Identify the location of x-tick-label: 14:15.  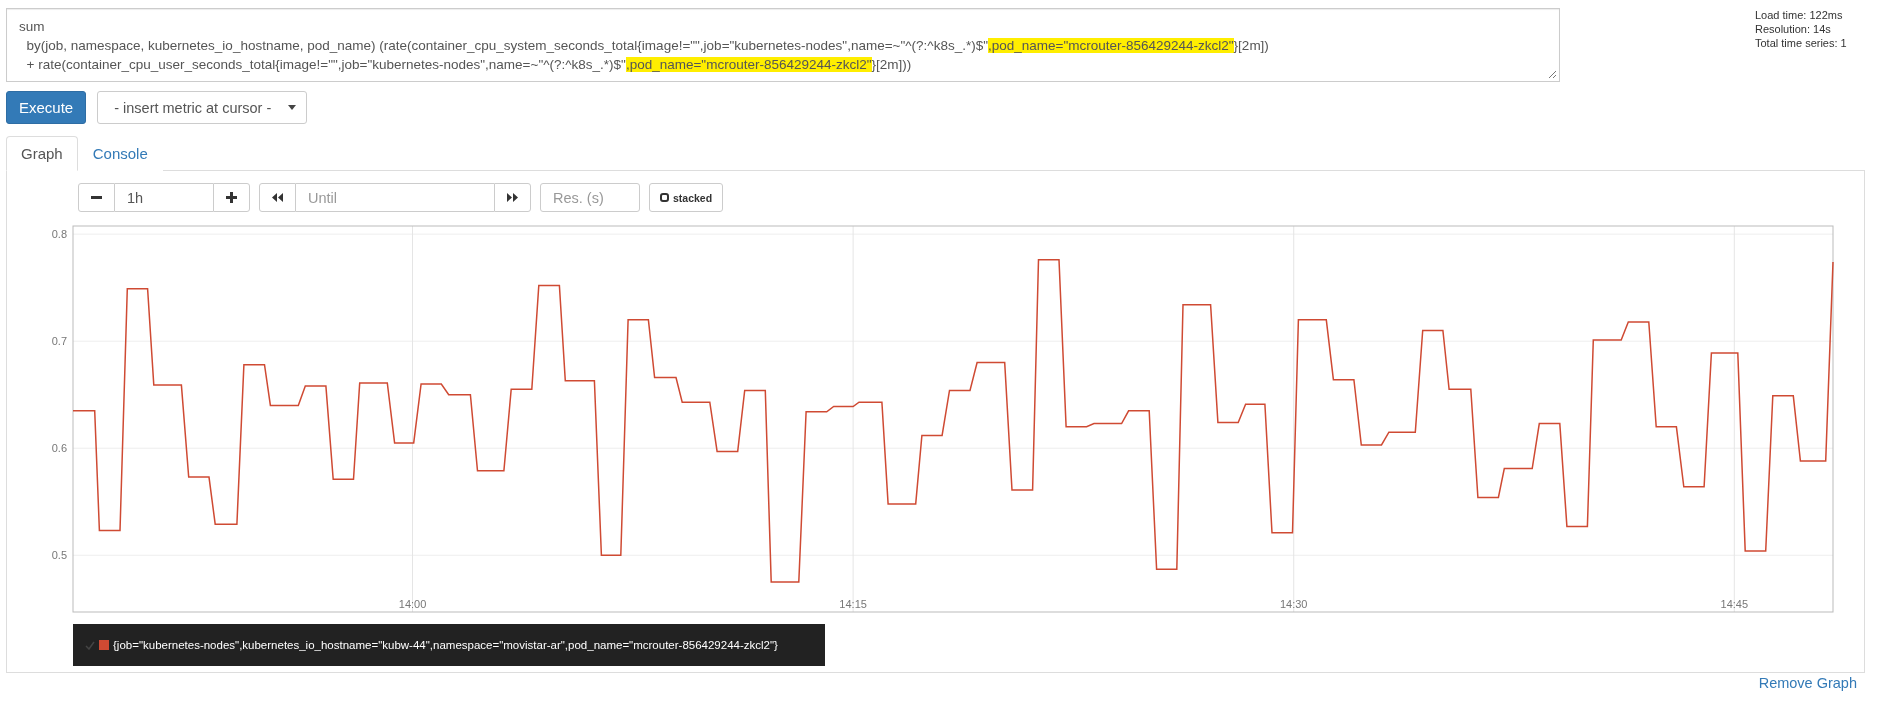
(853, 604).